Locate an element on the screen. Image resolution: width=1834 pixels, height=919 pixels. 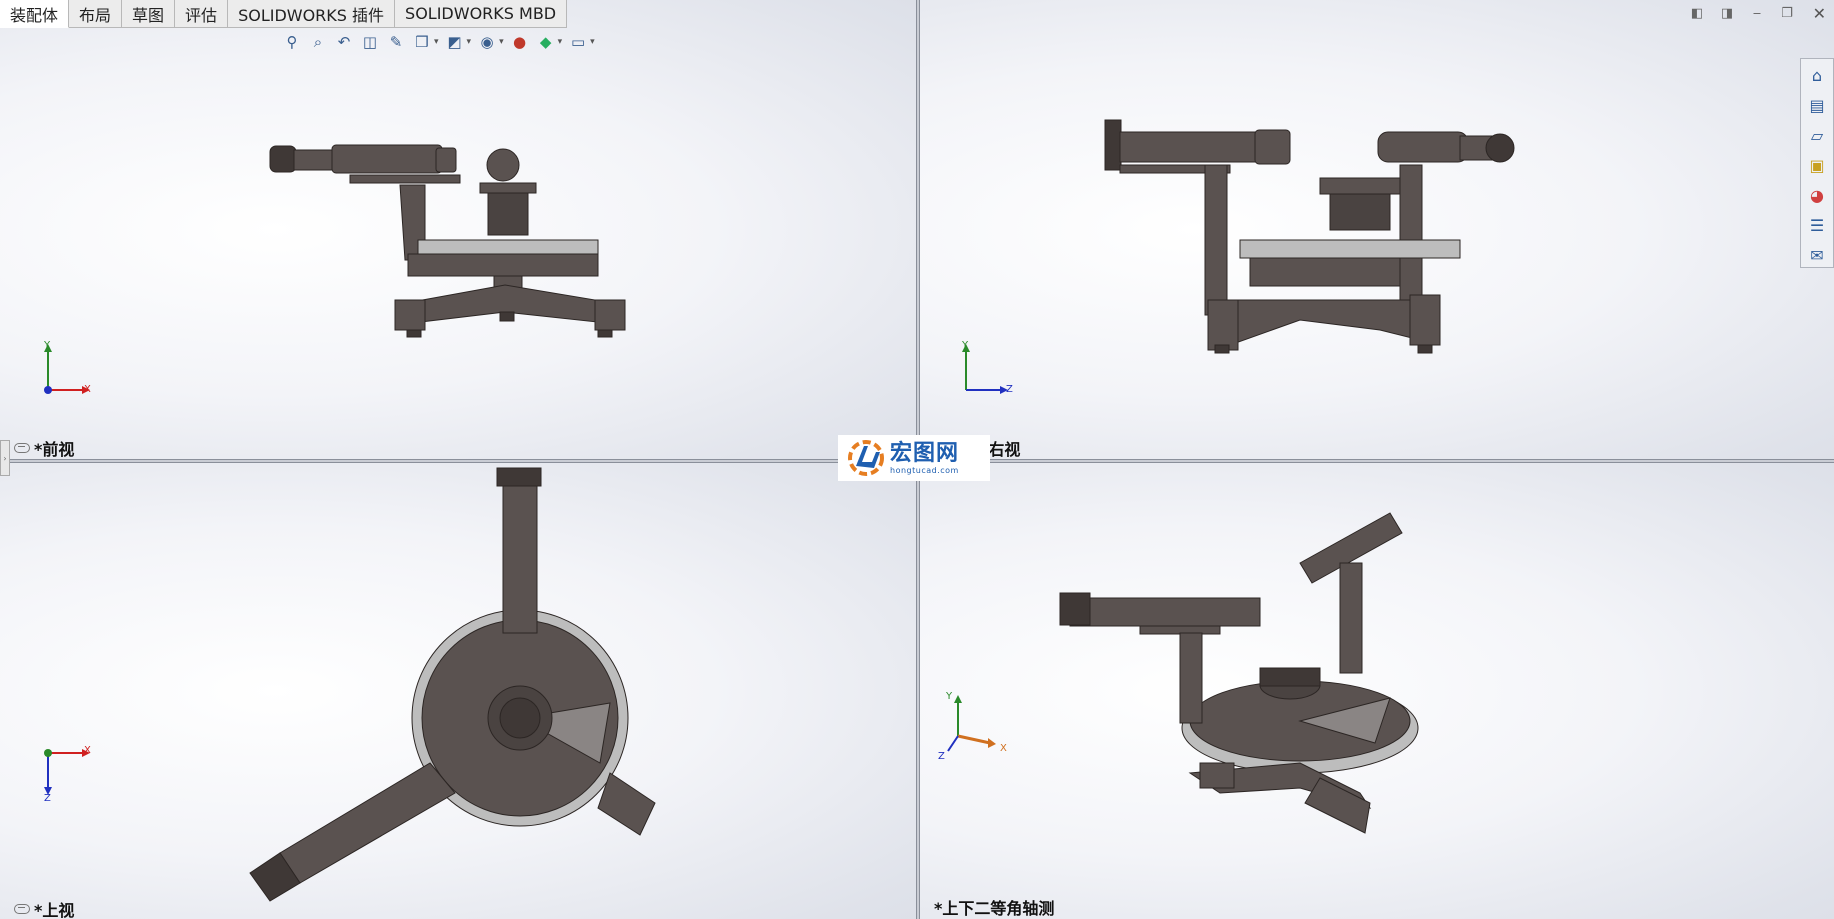
tile-left-icon: ◧ is located at coordinates (1697, 13).